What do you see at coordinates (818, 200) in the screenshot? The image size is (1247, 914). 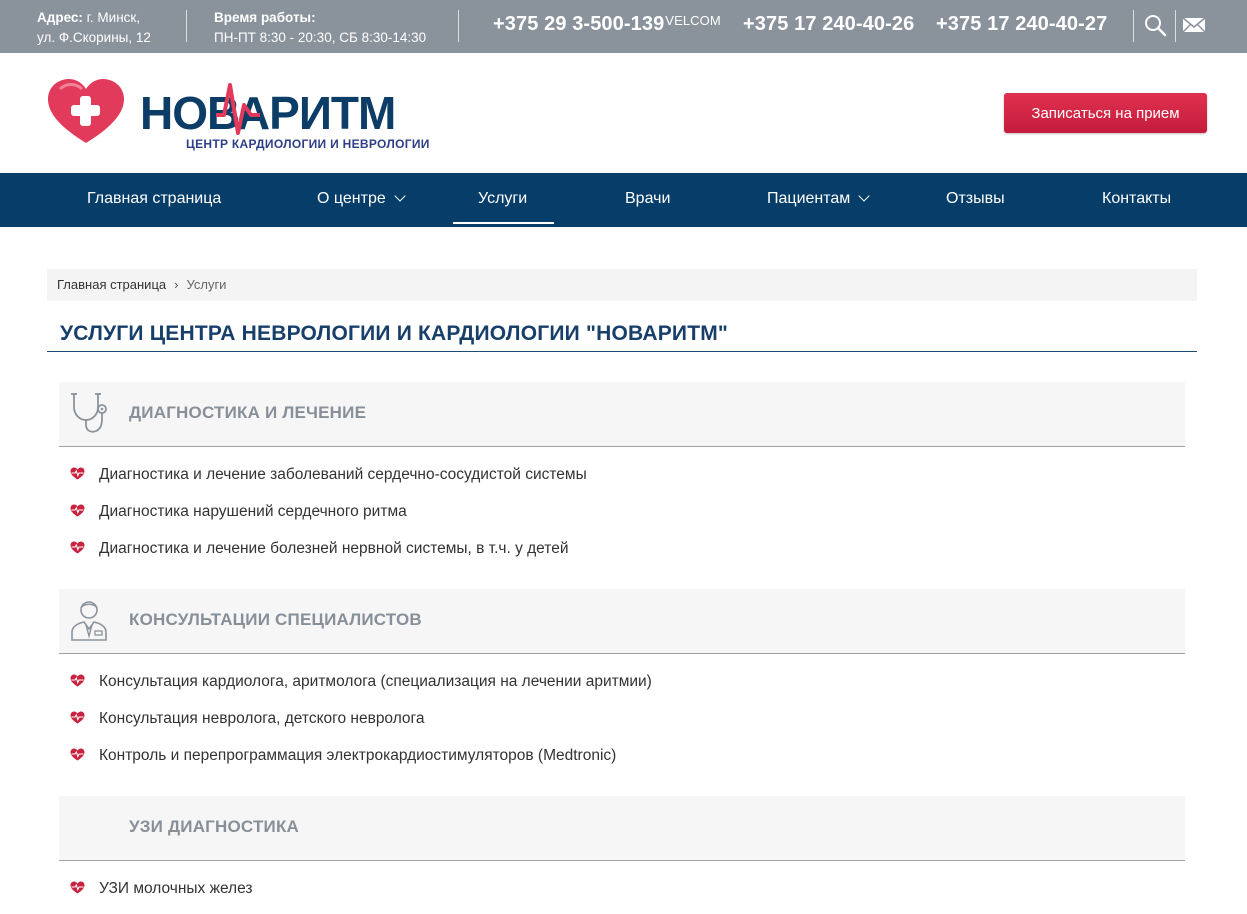 I see `nav-item-patients: Пациентам` at bounding box center [818, 200].